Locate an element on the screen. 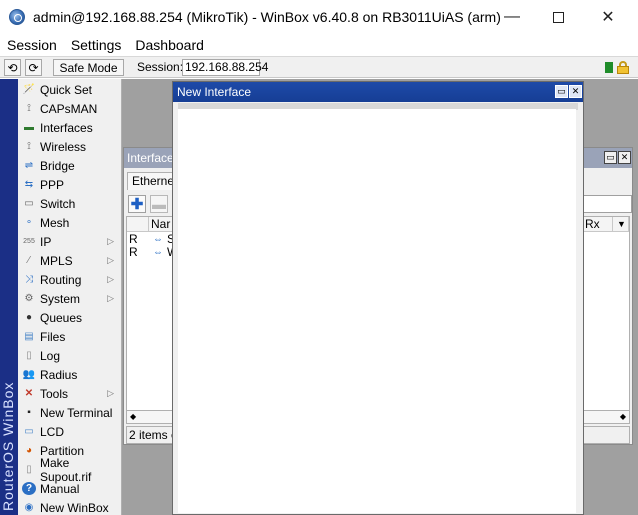  files-icon: ▤ is located at coordinates (29, 336).